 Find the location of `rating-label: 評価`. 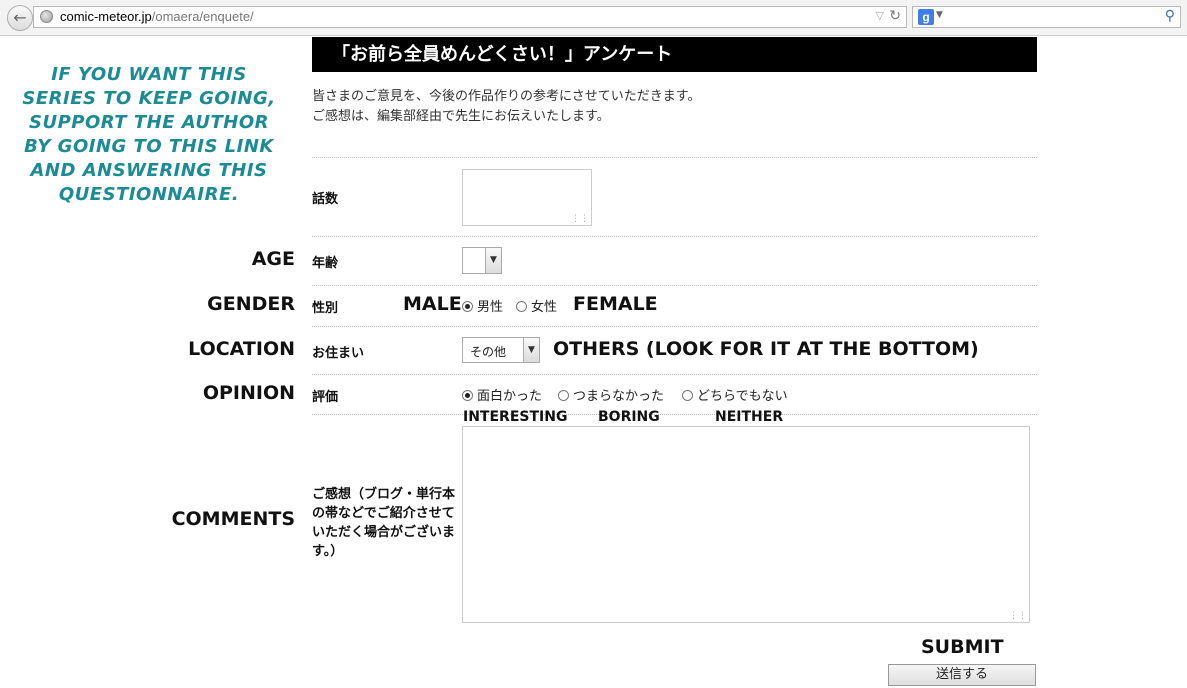

rating-label: 評価 is located at coordinates (325, 397).